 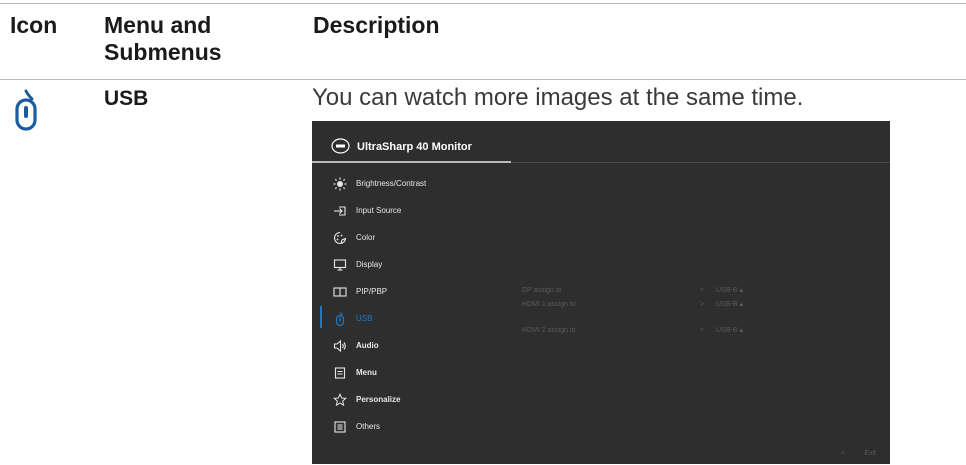 I want to click on osd-menu-label: USB, so click(x=364, y=318).